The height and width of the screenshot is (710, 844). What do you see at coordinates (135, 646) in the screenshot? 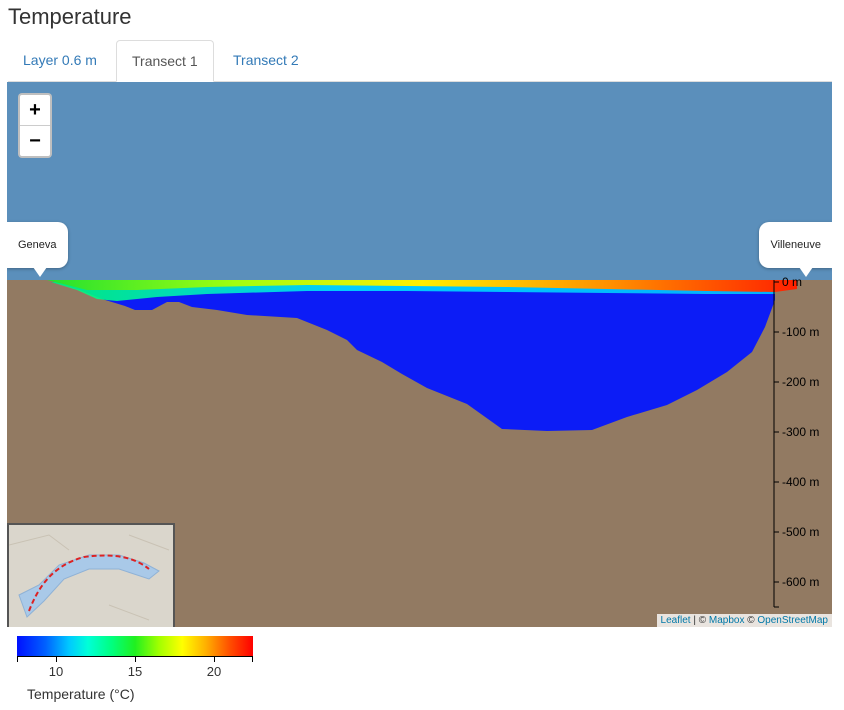
I see `color-scale-bar` at bounding box center [135, 646].